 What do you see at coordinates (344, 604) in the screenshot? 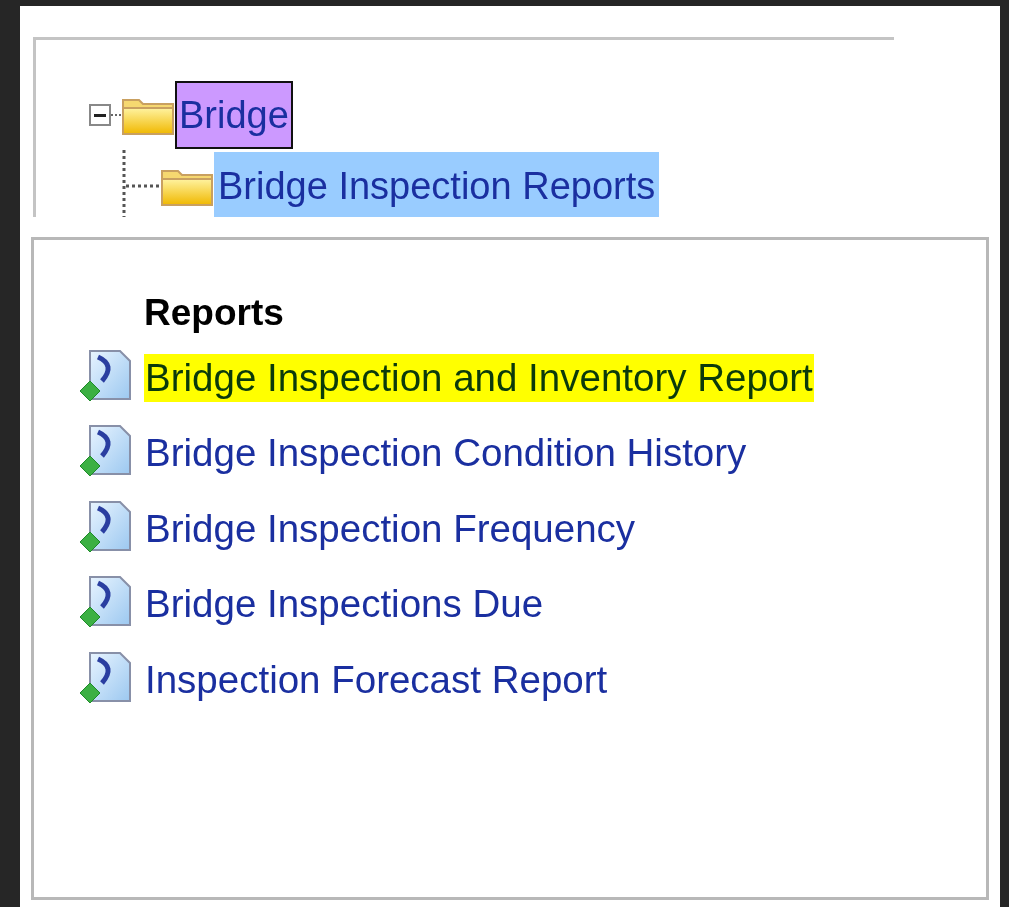
I see `report-link: Bridge Inspections Due` at bounding box center [344, 604].